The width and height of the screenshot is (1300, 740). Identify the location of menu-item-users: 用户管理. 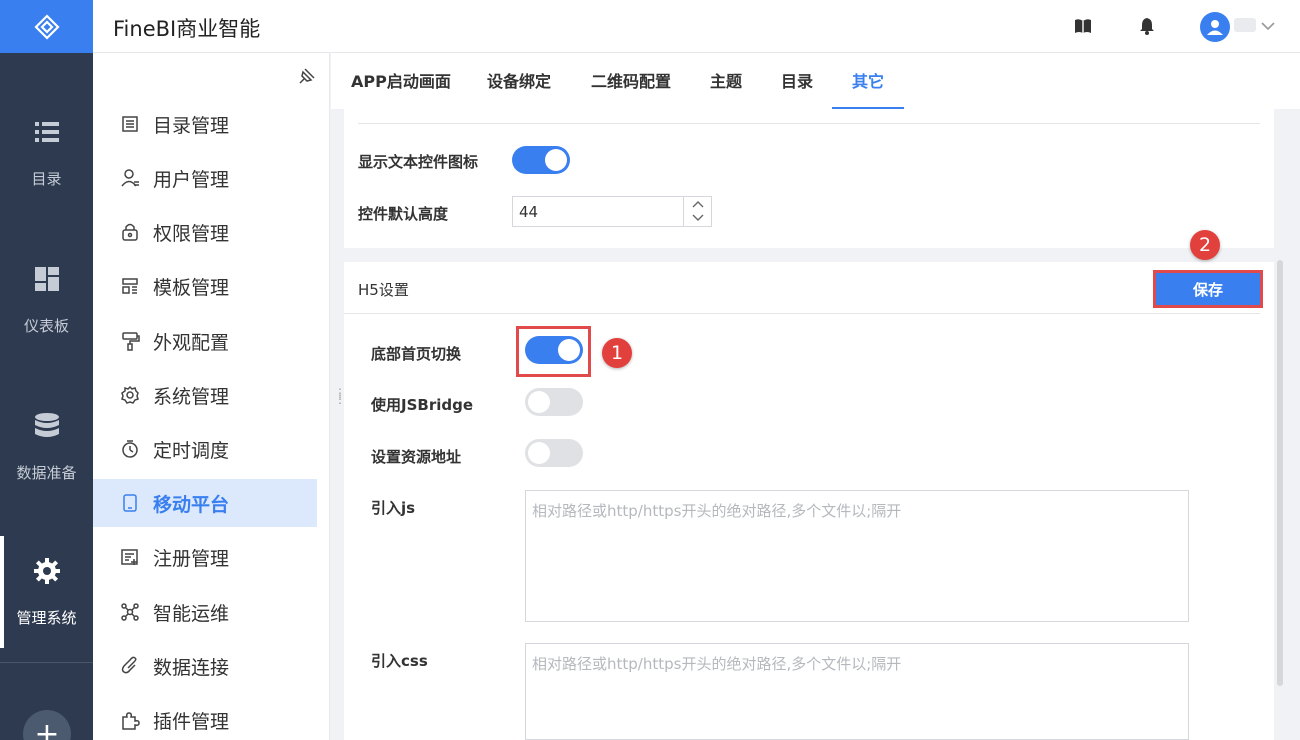
(205, 178).